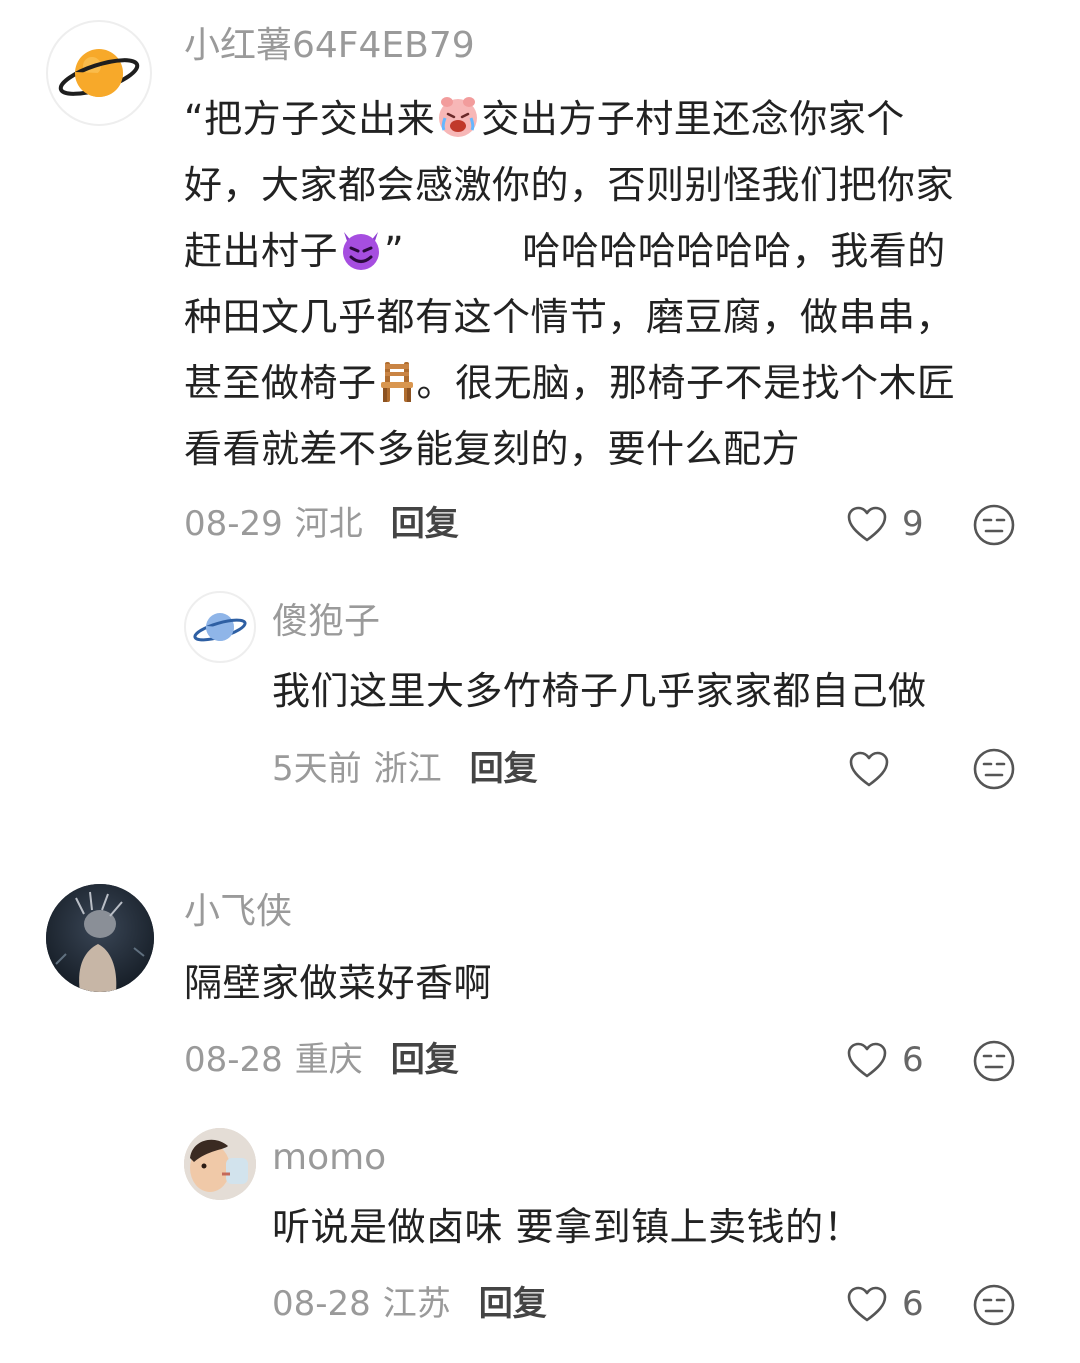 Image resolution: width=1080 pixels, height=1363 pixels. What do you see at coordinates (329, 1158) in the screenshot?
I see `username: momo` at bounding box center [329, 1158].